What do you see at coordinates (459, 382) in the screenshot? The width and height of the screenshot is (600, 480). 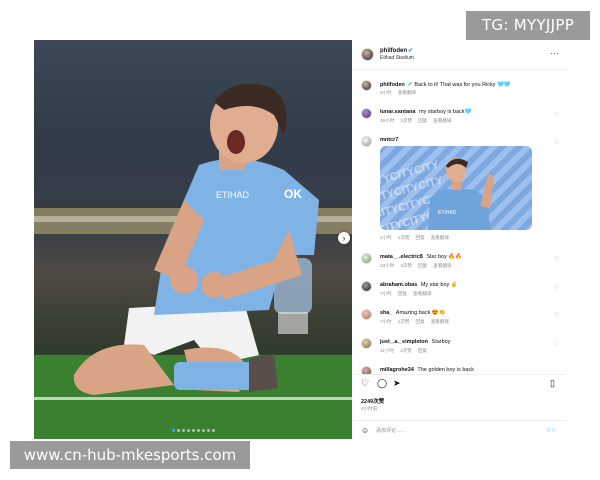 I see `post-actions-bar: ♡ ◯ ➤ ▯` at bounding box center [459, 382].